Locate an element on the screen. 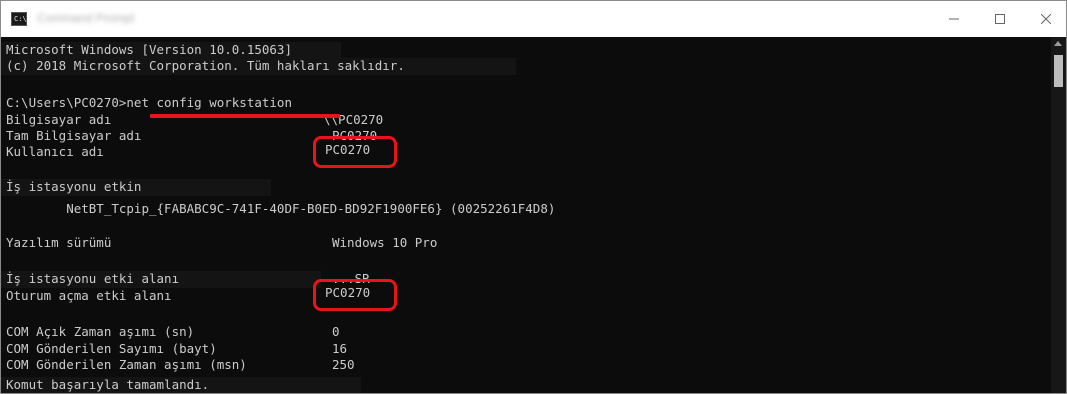  console-line-workstation-active: İş istasyonu etkin is located at coordinates (74, 186).